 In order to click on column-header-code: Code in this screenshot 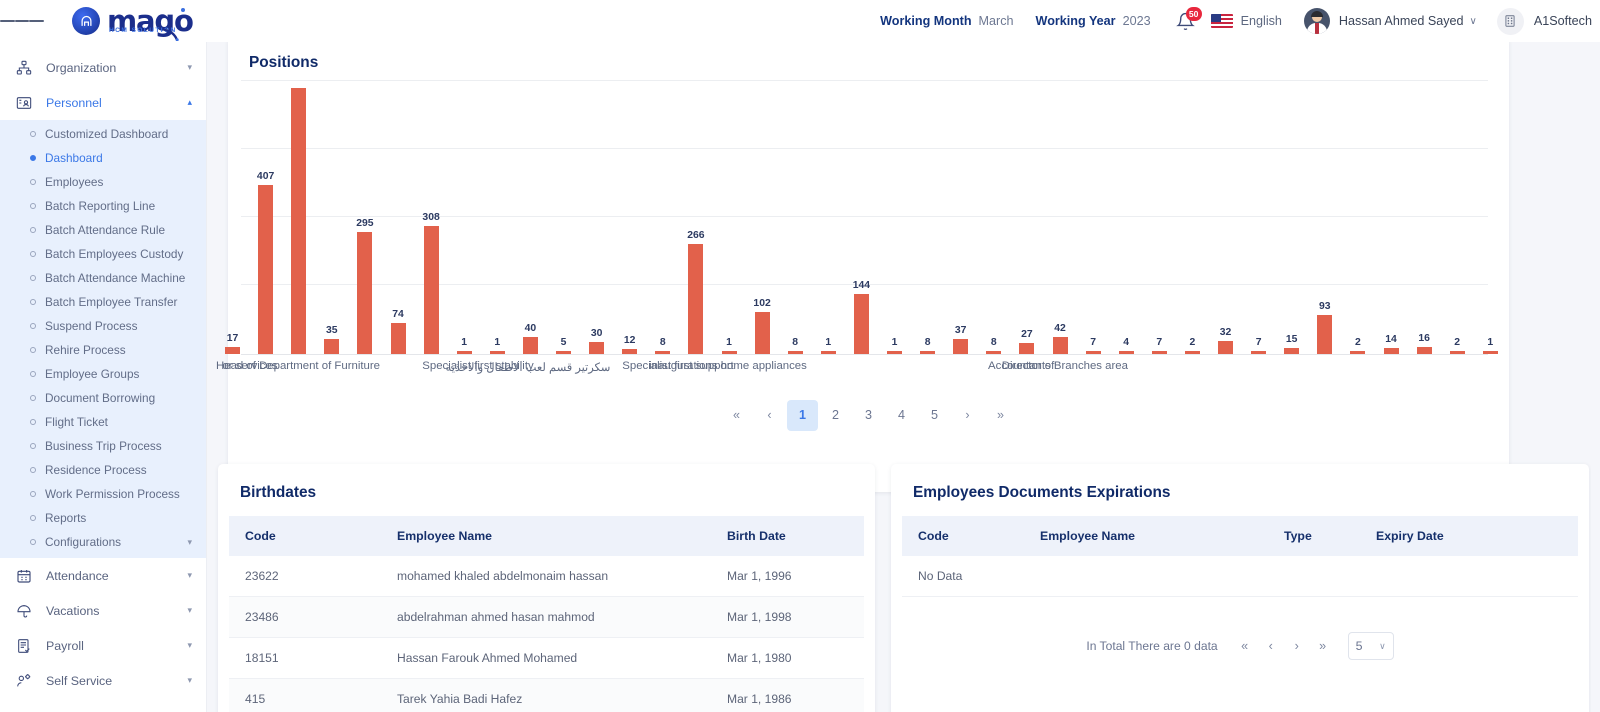, I will do `click(305, 536)`.